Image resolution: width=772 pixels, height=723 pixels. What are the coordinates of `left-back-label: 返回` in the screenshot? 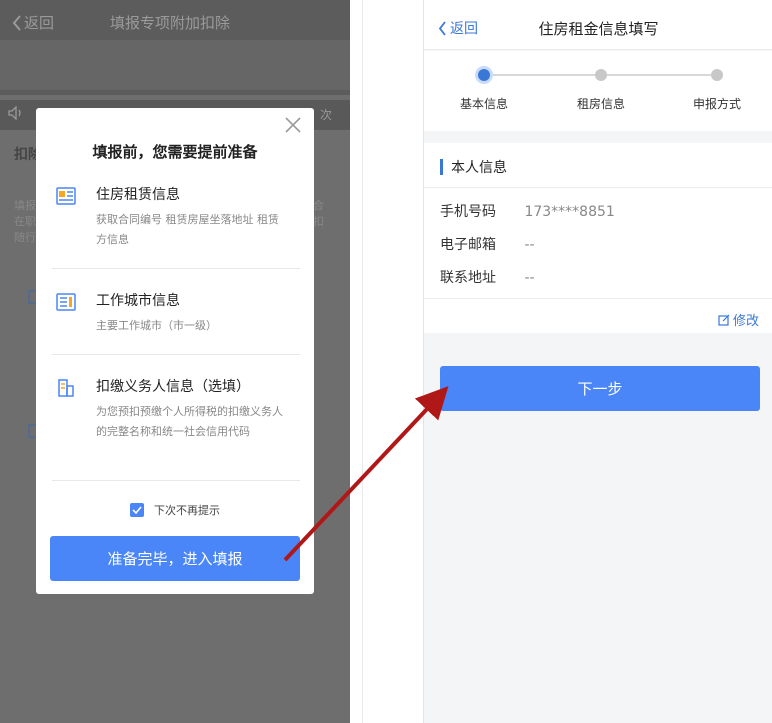 It's located at (39, 23).